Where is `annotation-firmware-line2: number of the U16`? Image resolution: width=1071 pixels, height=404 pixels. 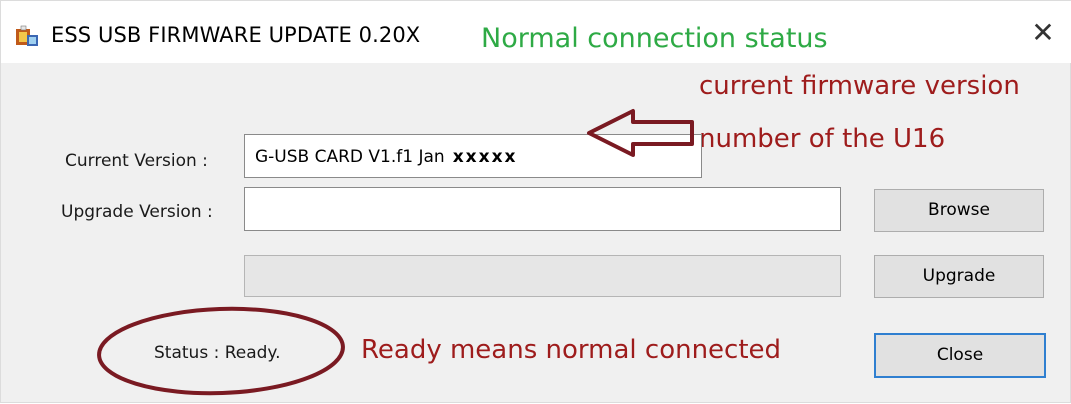 annotation-firmware-line2: number of the U16 is located at coordinates (822, 139).